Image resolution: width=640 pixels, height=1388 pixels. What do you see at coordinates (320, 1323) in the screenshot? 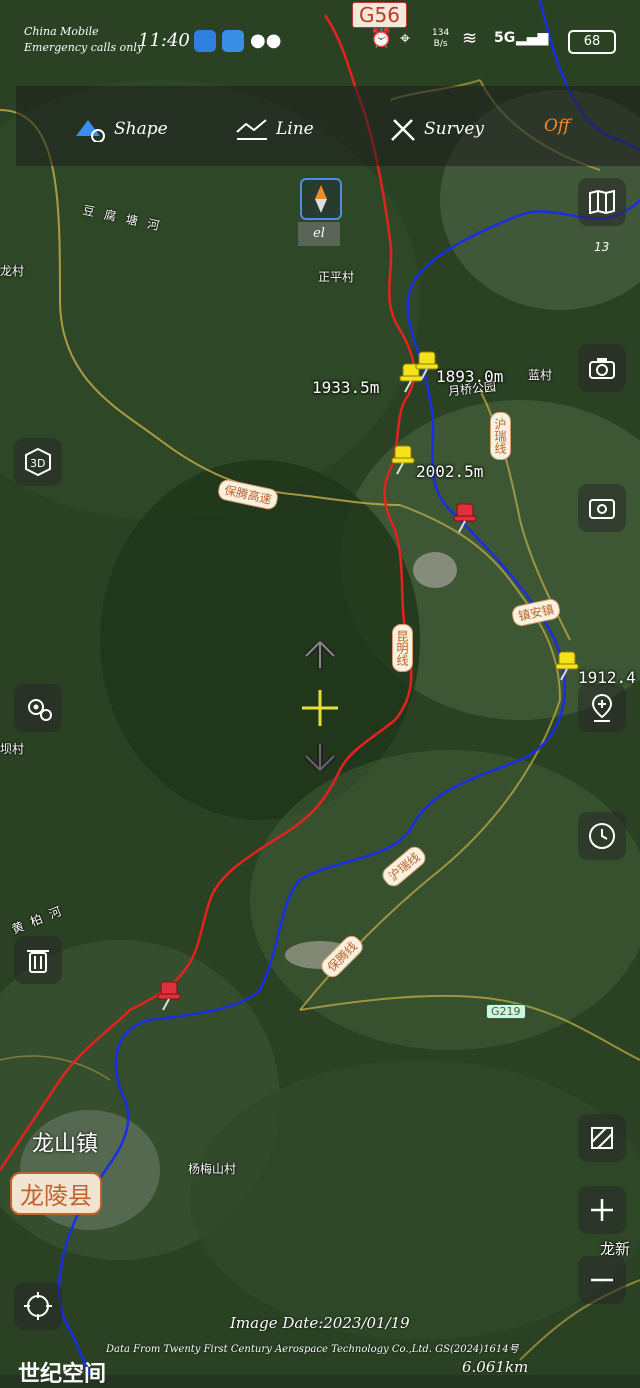
I see `image-date: Image Date:2023/01/19` at bounding box center [320, 1323].